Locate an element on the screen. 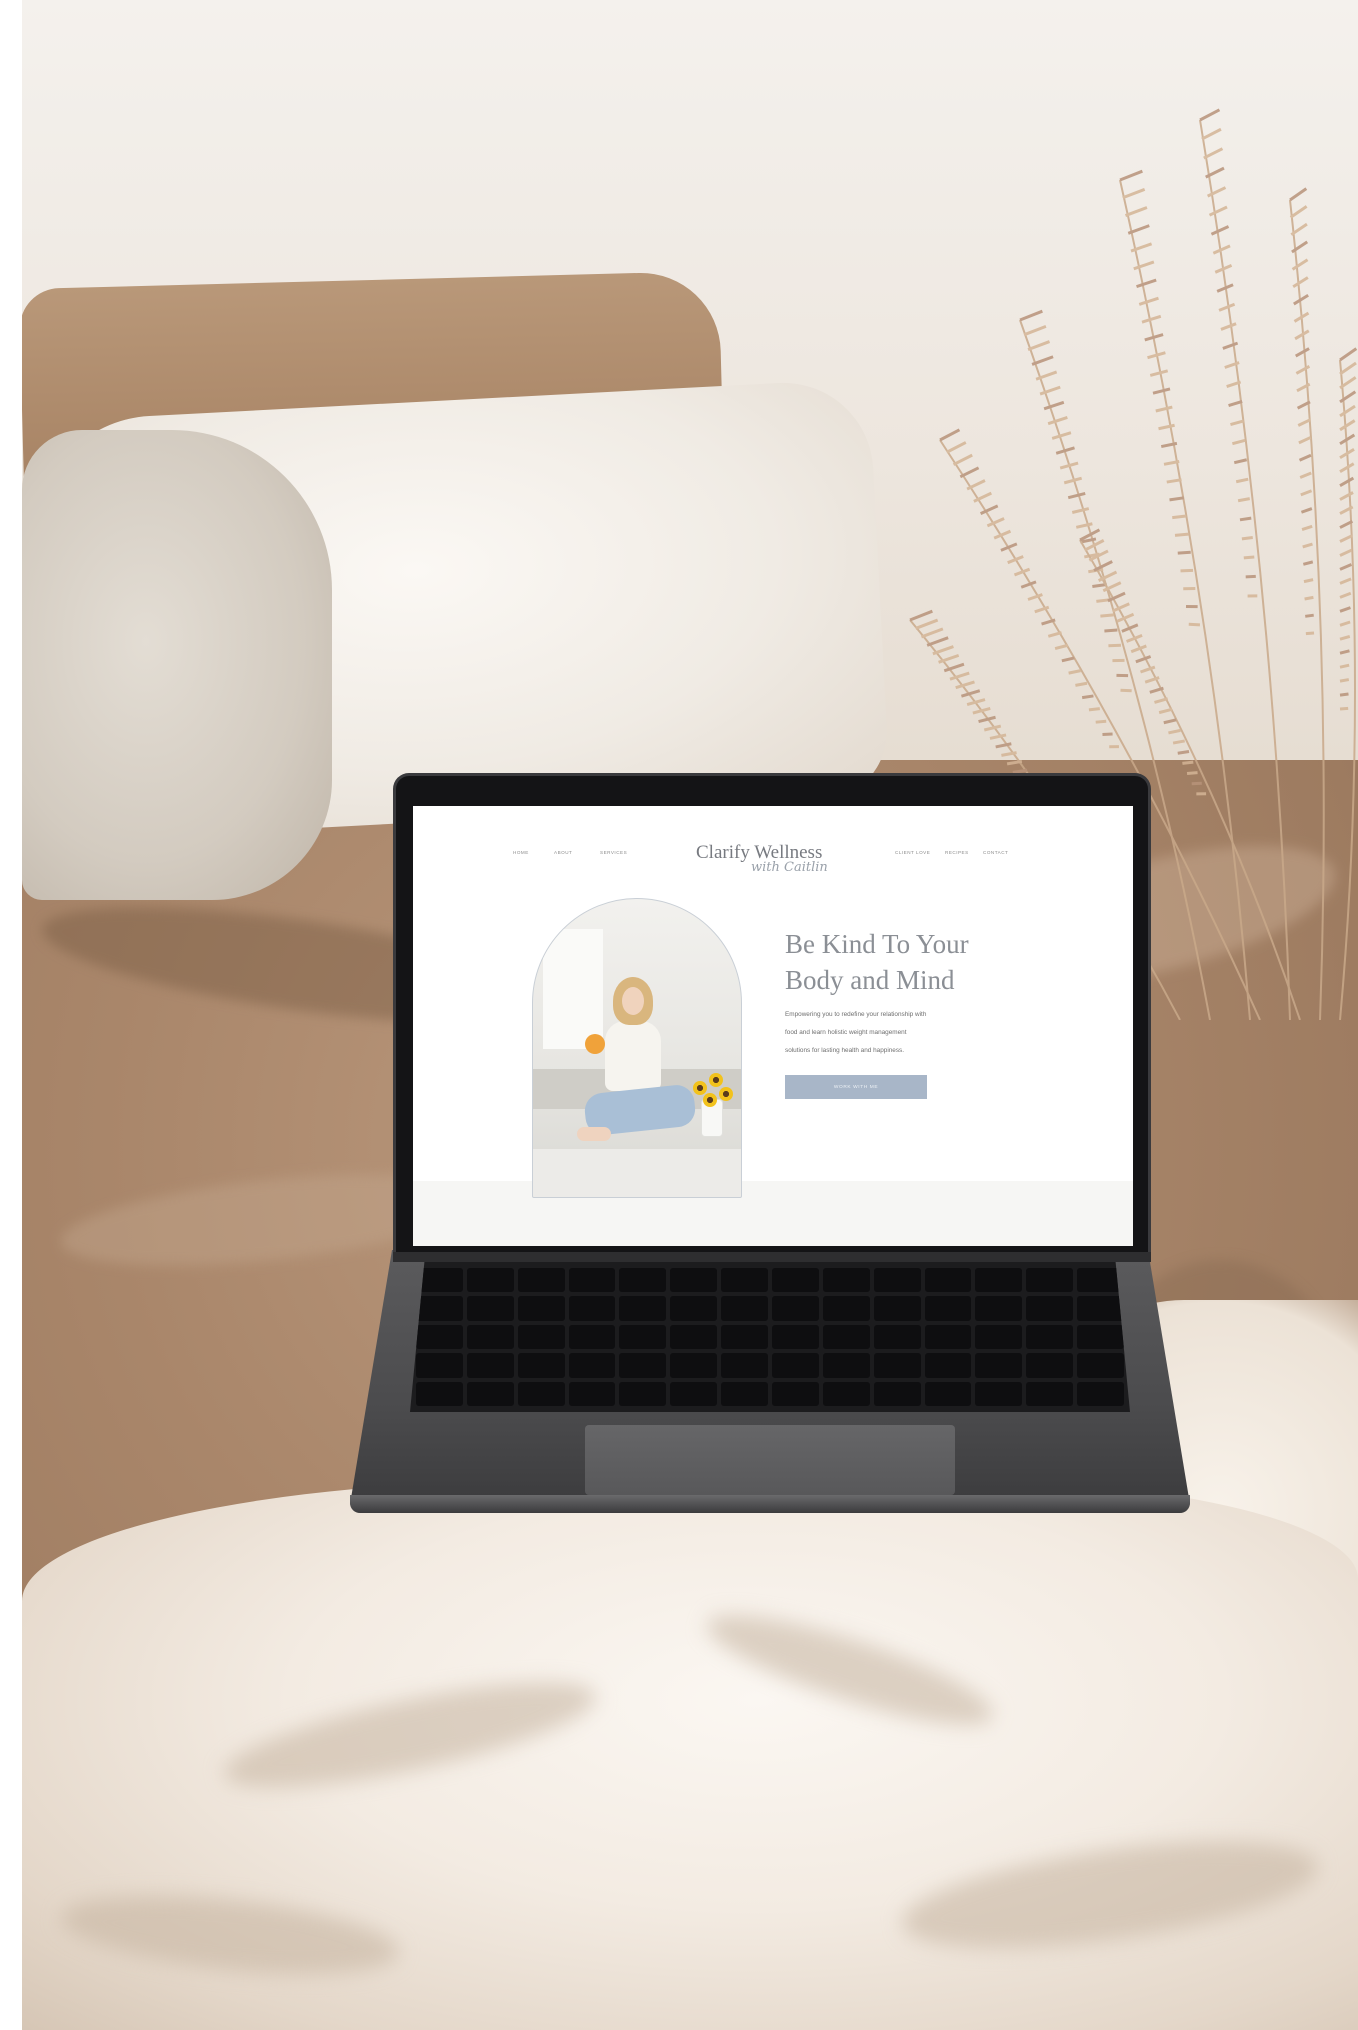  photo-orange is located at coordinates (595, 1044).